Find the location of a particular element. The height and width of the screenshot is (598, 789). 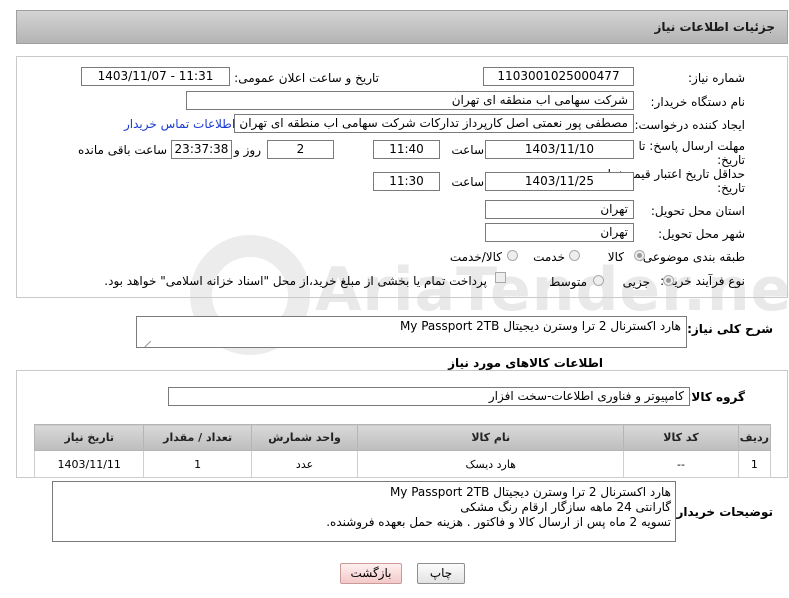

summary-label: شرح کلی نیاز: is located at coordinates (730, 329).